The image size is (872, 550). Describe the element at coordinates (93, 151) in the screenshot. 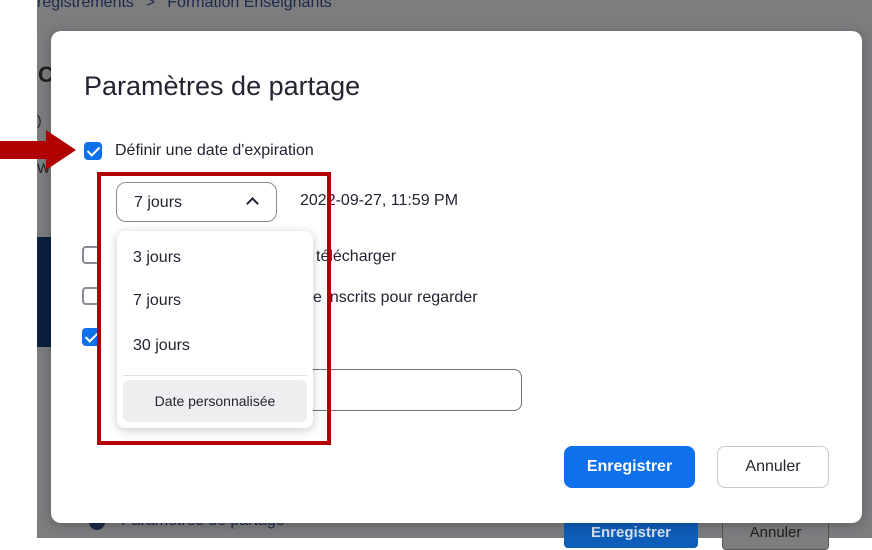

I see `expiration-checkbox` at that location.